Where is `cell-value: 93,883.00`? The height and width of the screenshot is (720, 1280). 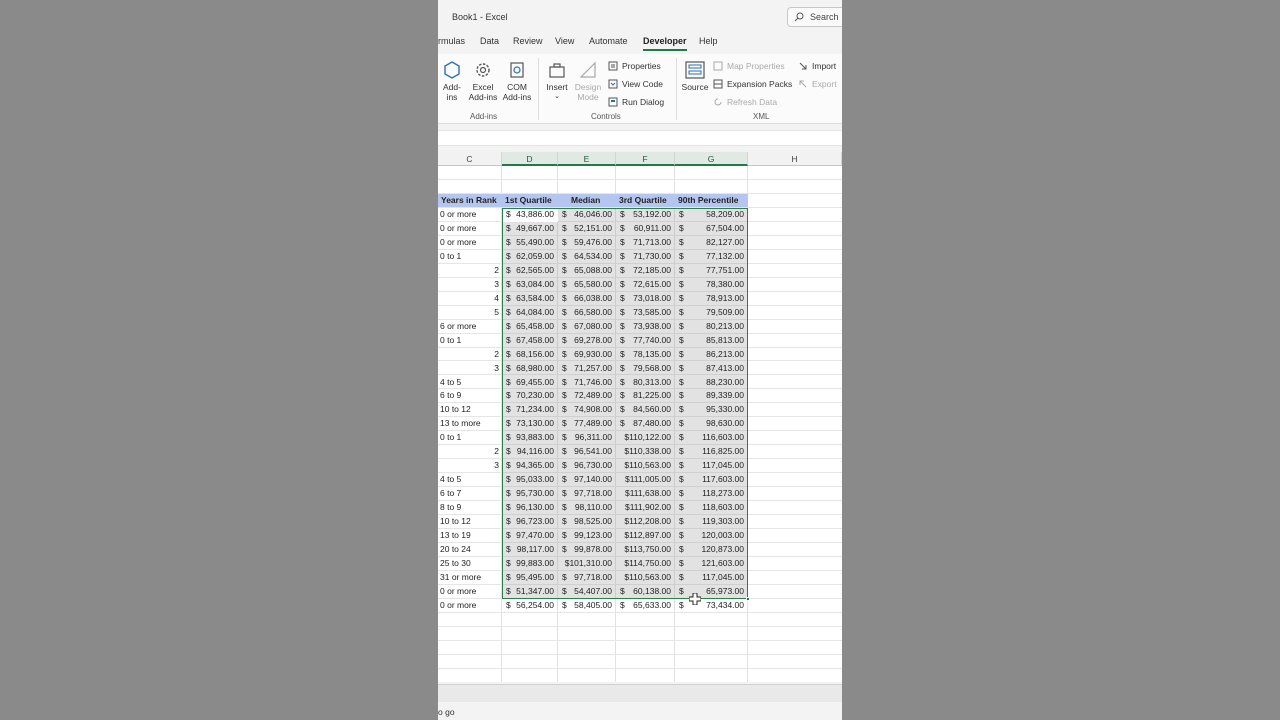
cell-value: 93,883.00 is located at coordinates (529, 437).